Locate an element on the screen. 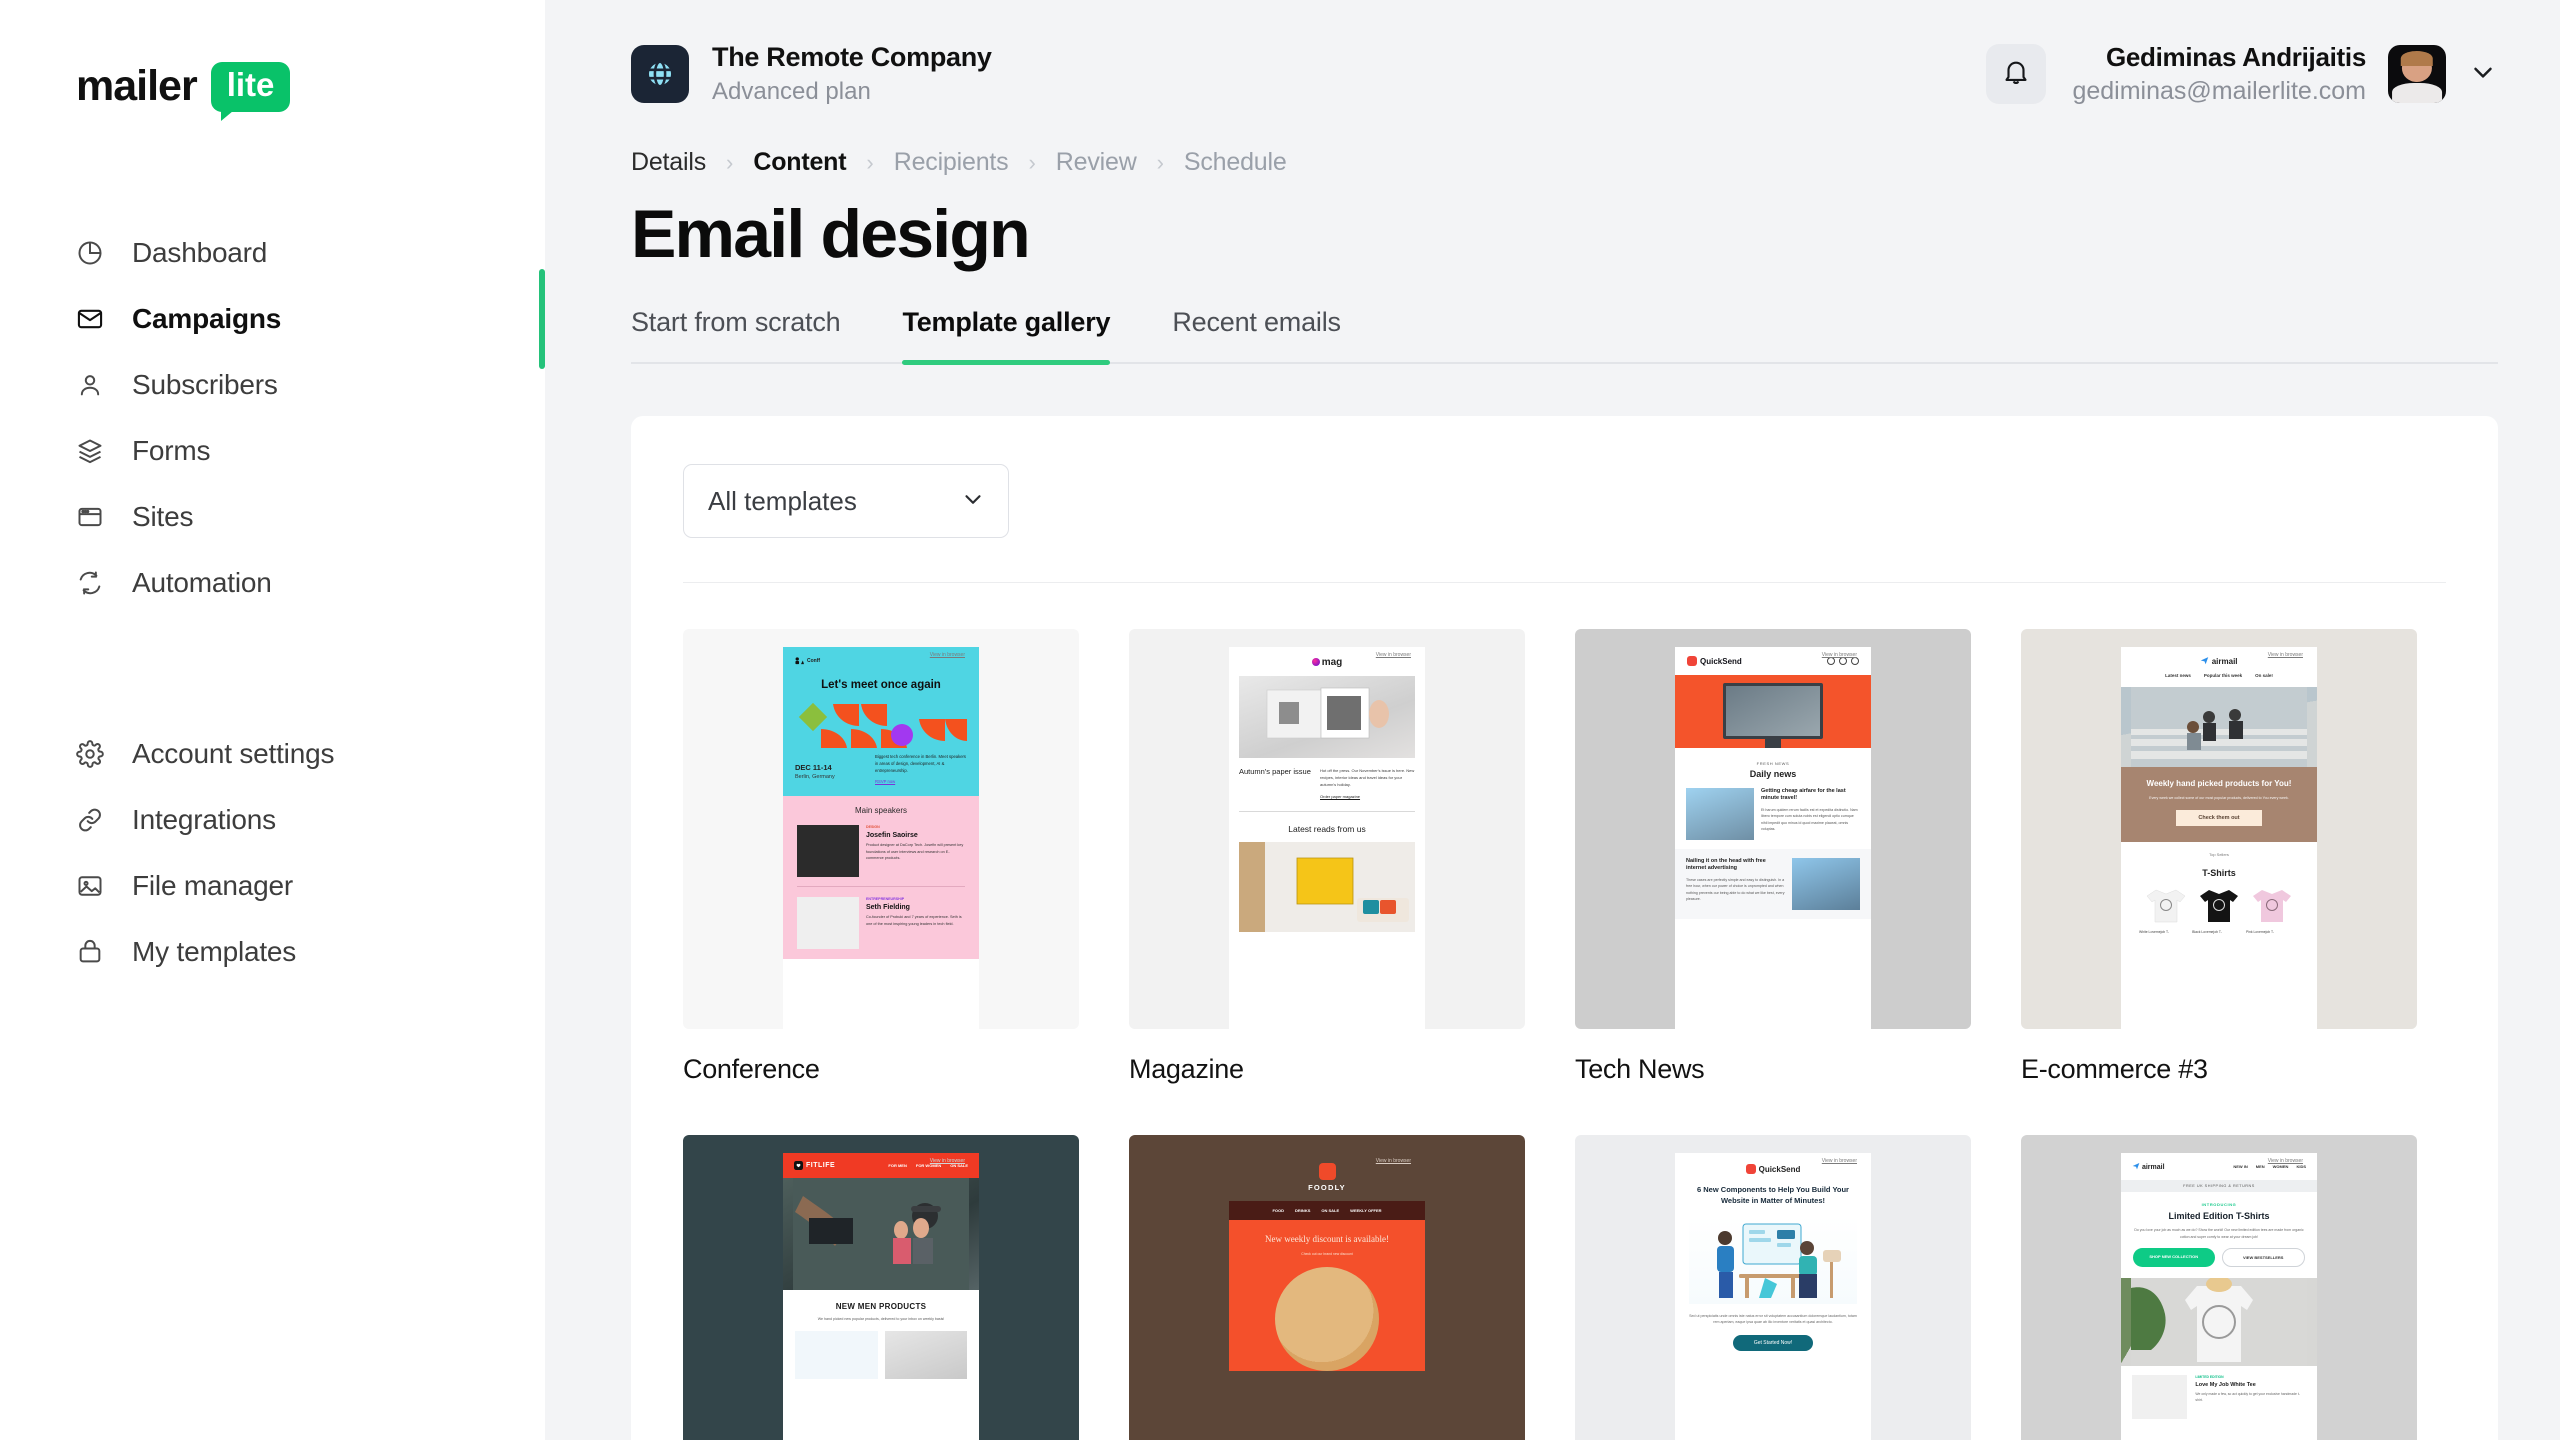  preview-link: RSVP now is located at coordinates (885, 782).